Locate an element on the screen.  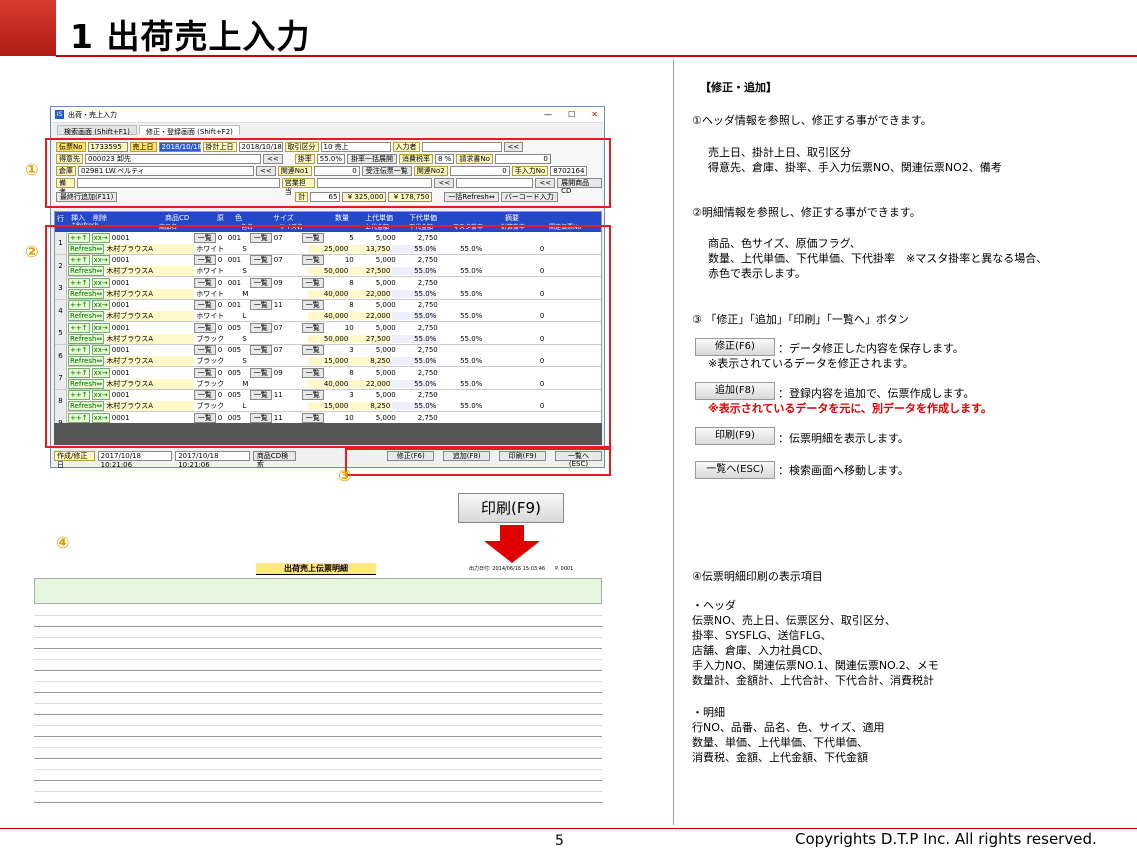
print-description: ：伝票明細を表示します。 is located at coordinates (843, 438).